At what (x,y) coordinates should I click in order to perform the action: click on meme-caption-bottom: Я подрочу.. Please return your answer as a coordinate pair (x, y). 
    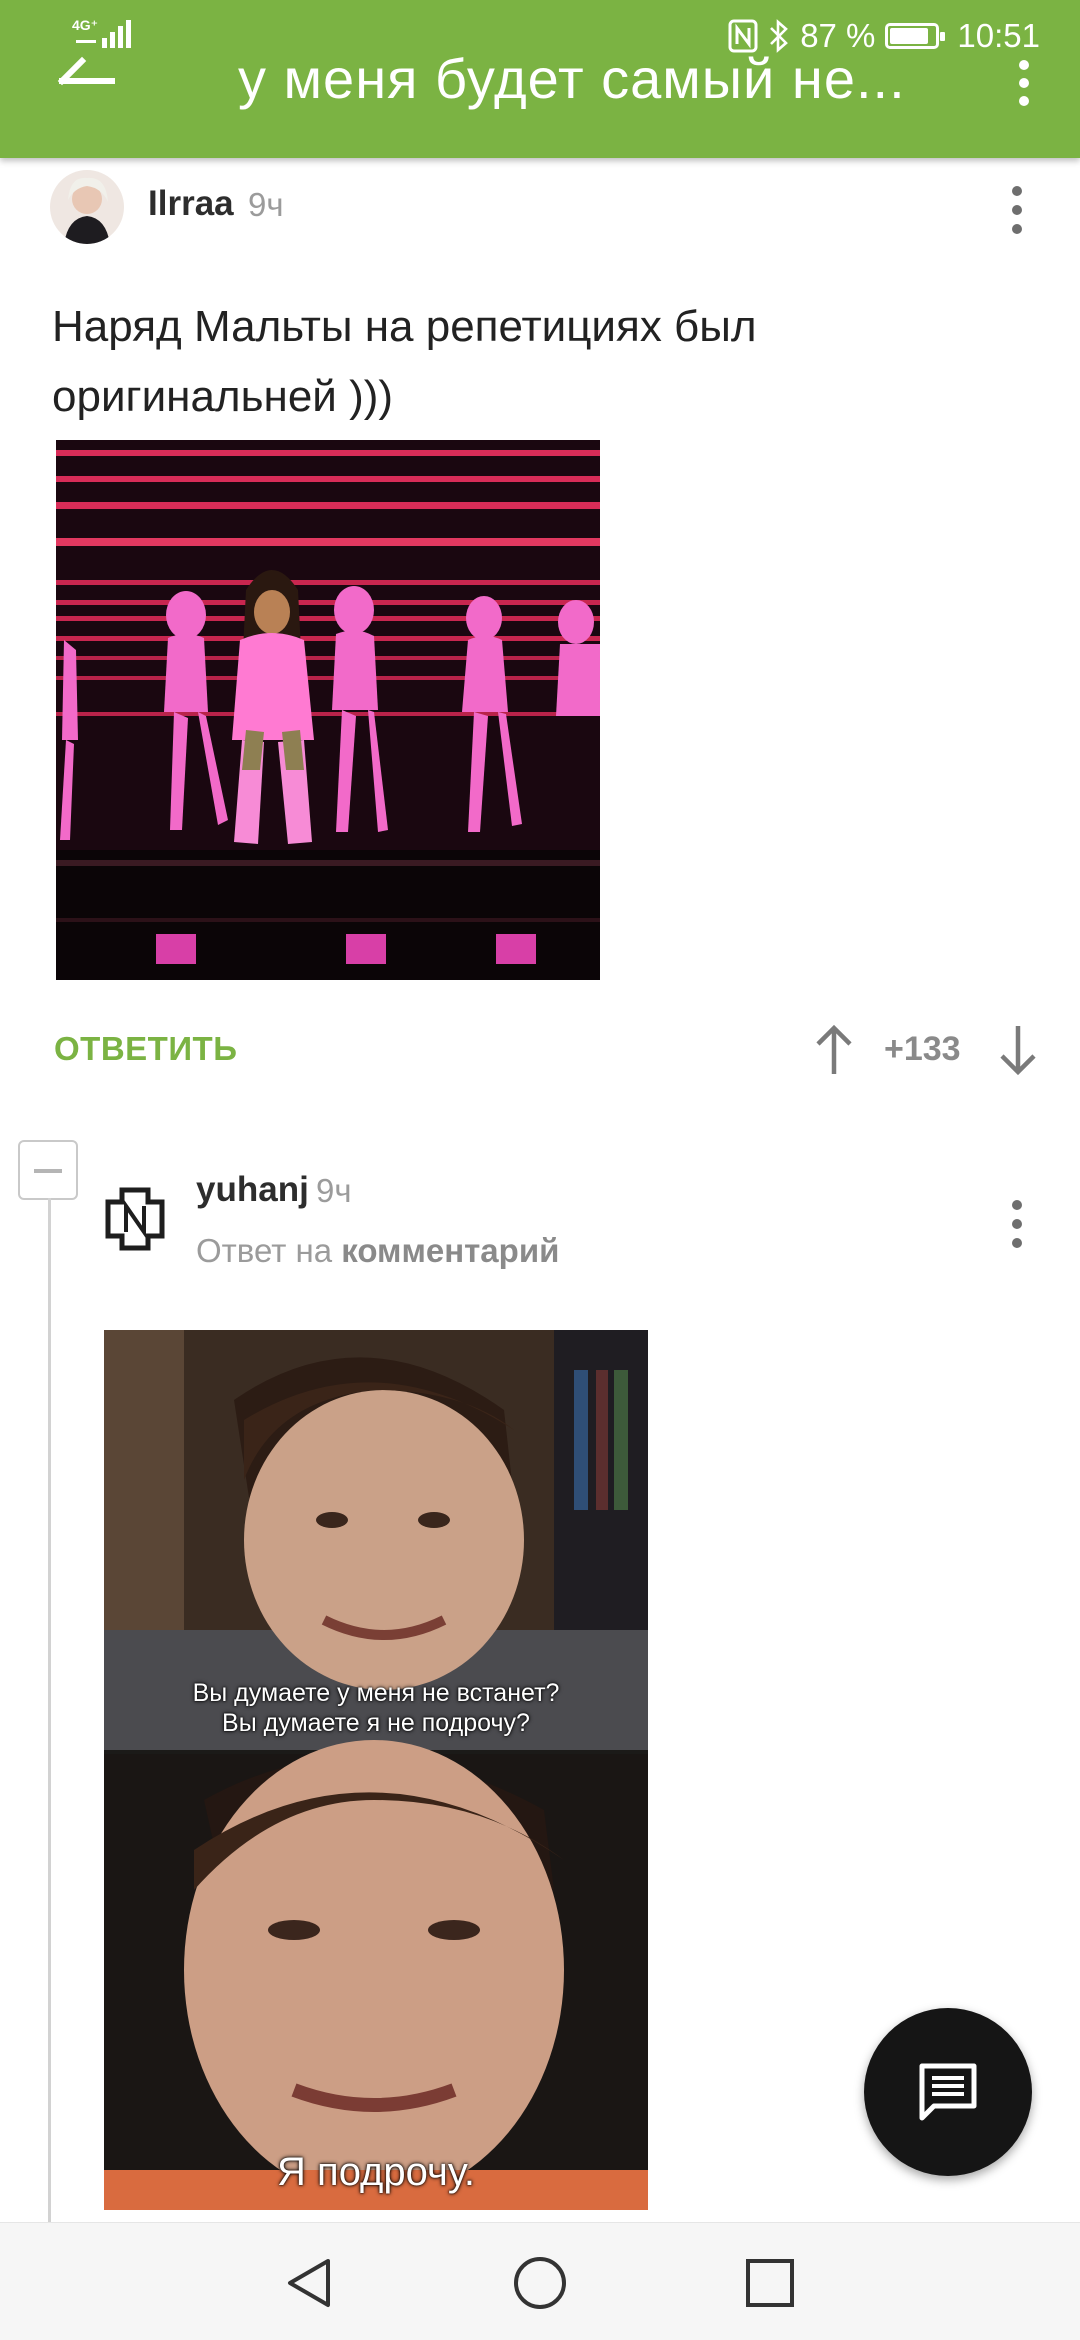
    Looking at the image, I should click on (376, 2172).